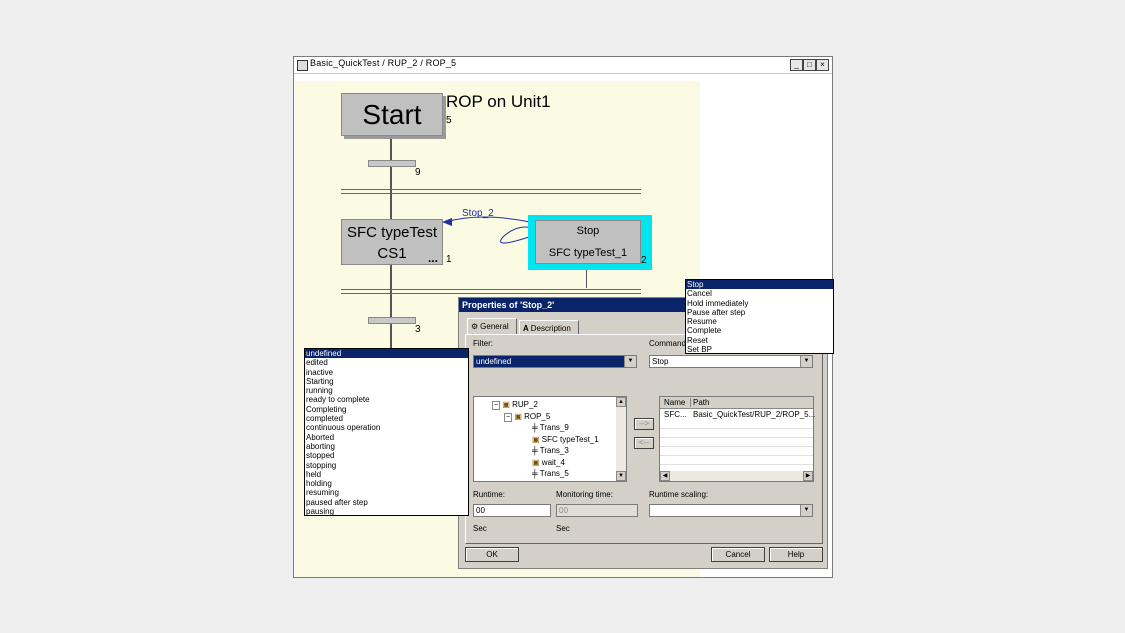 This screenshot has height=633, width=1125. Describe the element at coordinates (554, 427) in the screenshot. I see `tree-item-label: Trans_9` at that location.